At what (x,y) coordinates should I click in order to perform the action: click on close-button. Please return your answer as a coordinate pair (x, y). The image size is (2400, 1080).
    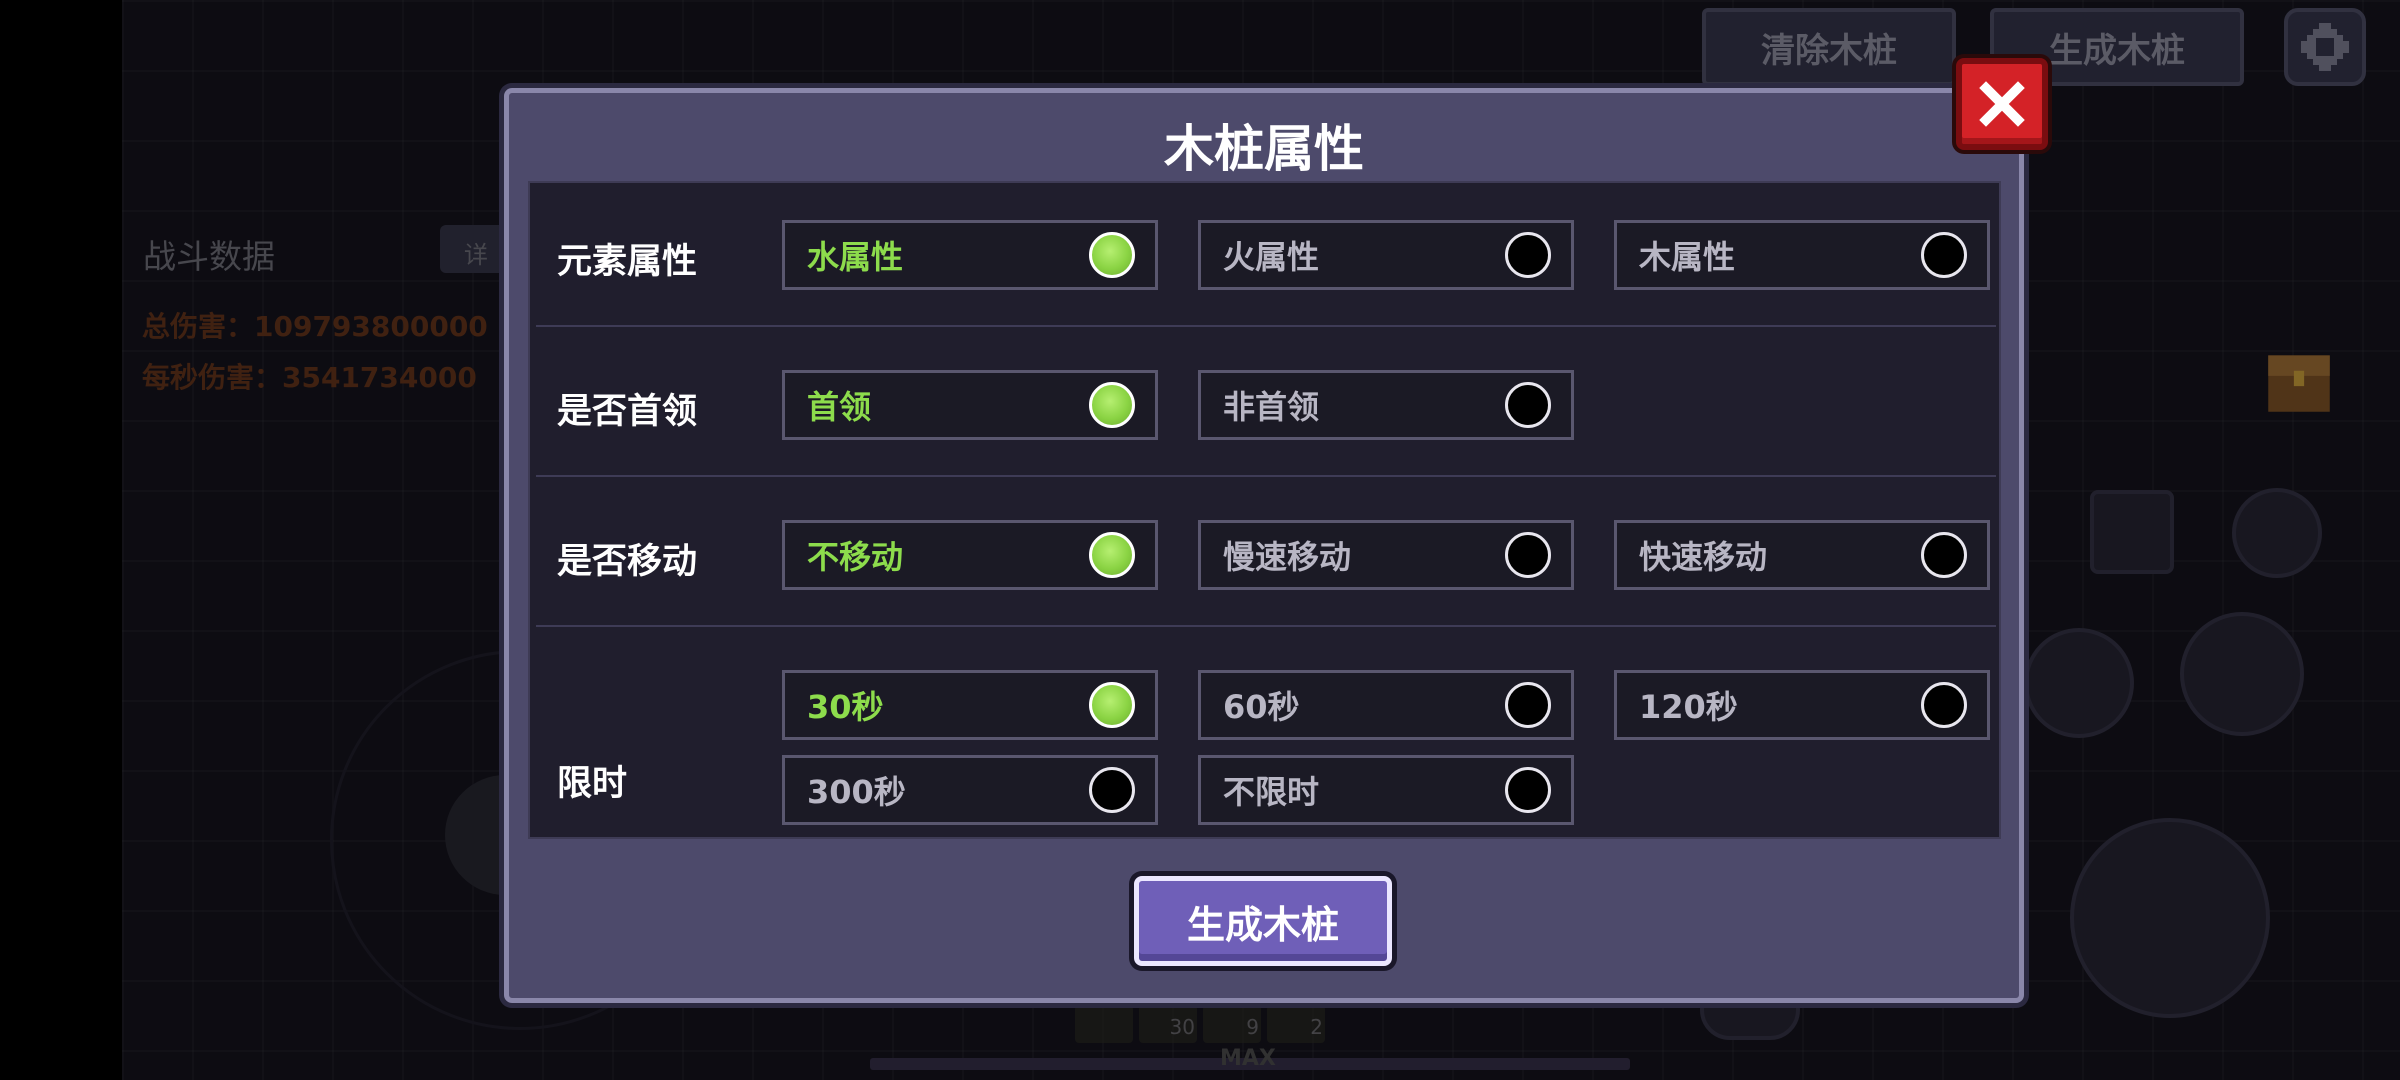
    Looking at the image, I should click on (2002, 104).